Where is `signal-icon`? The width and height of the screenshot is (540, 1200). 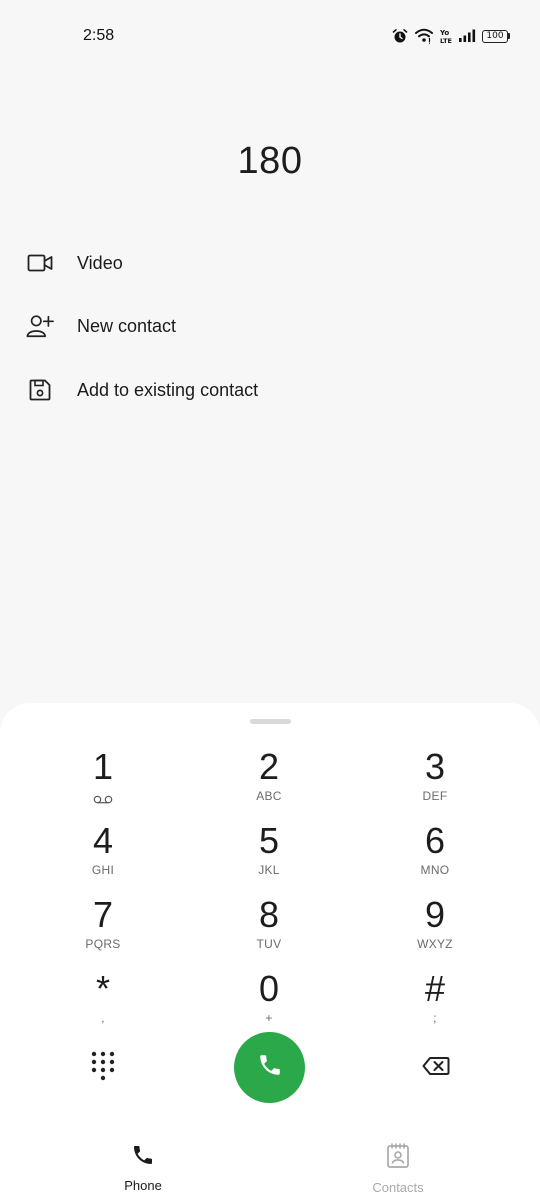 signal-icon is located at coordinates (467, 36).